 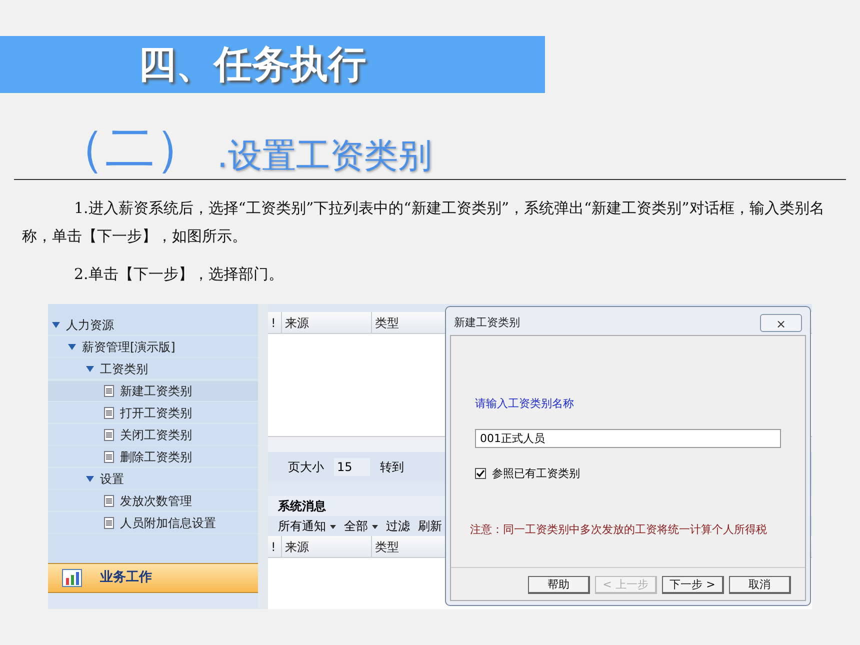 I want to click on tree-item: 打开工资类别, so click(x=156, y=413).